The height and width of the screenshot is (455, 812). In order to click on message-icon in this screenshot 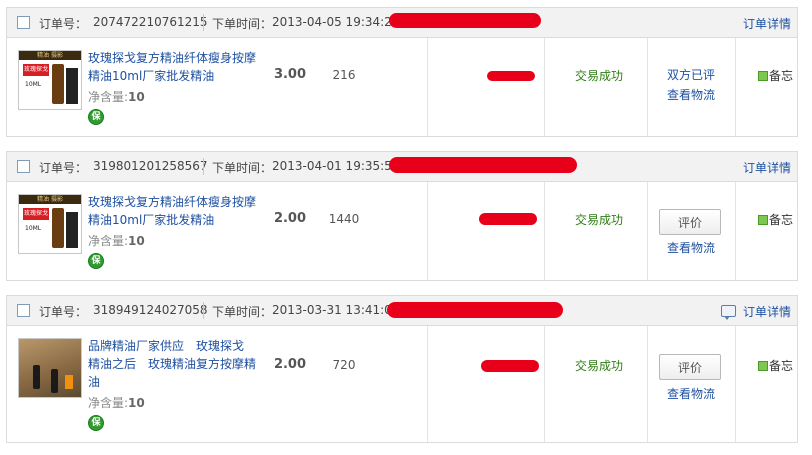, I will do `click(728, 312)`.